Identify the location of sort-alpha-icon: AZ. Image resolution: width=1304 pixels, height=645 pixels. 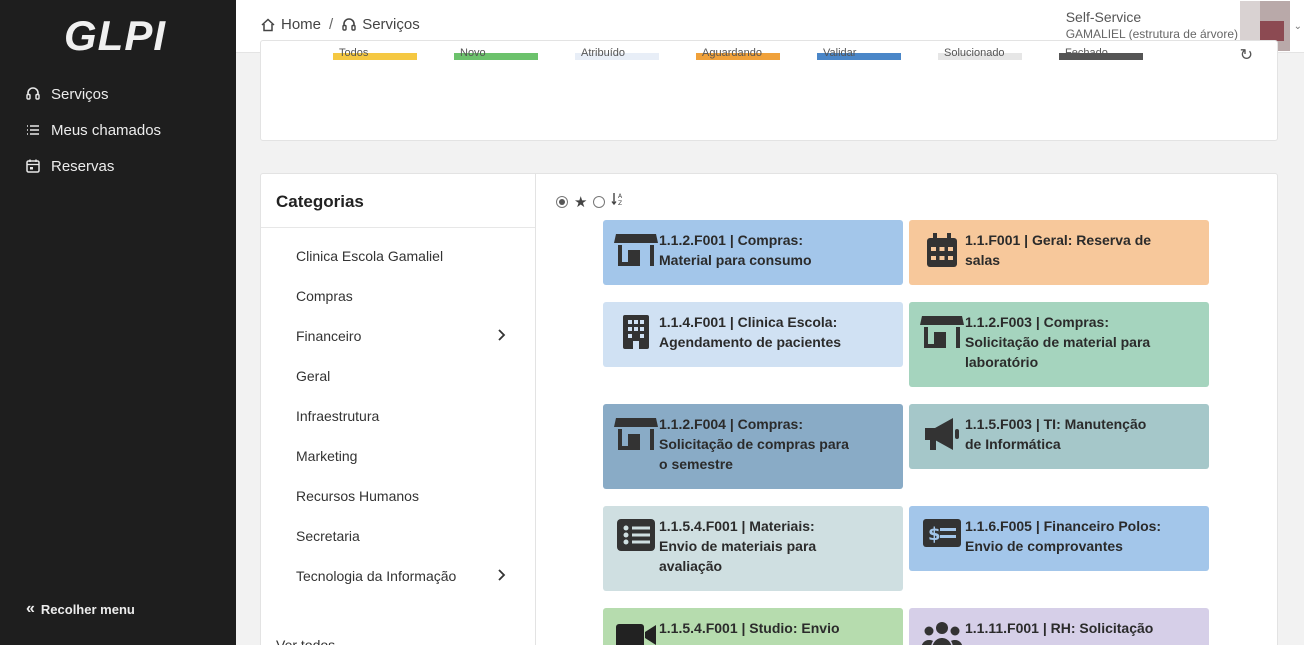
(619, 201).